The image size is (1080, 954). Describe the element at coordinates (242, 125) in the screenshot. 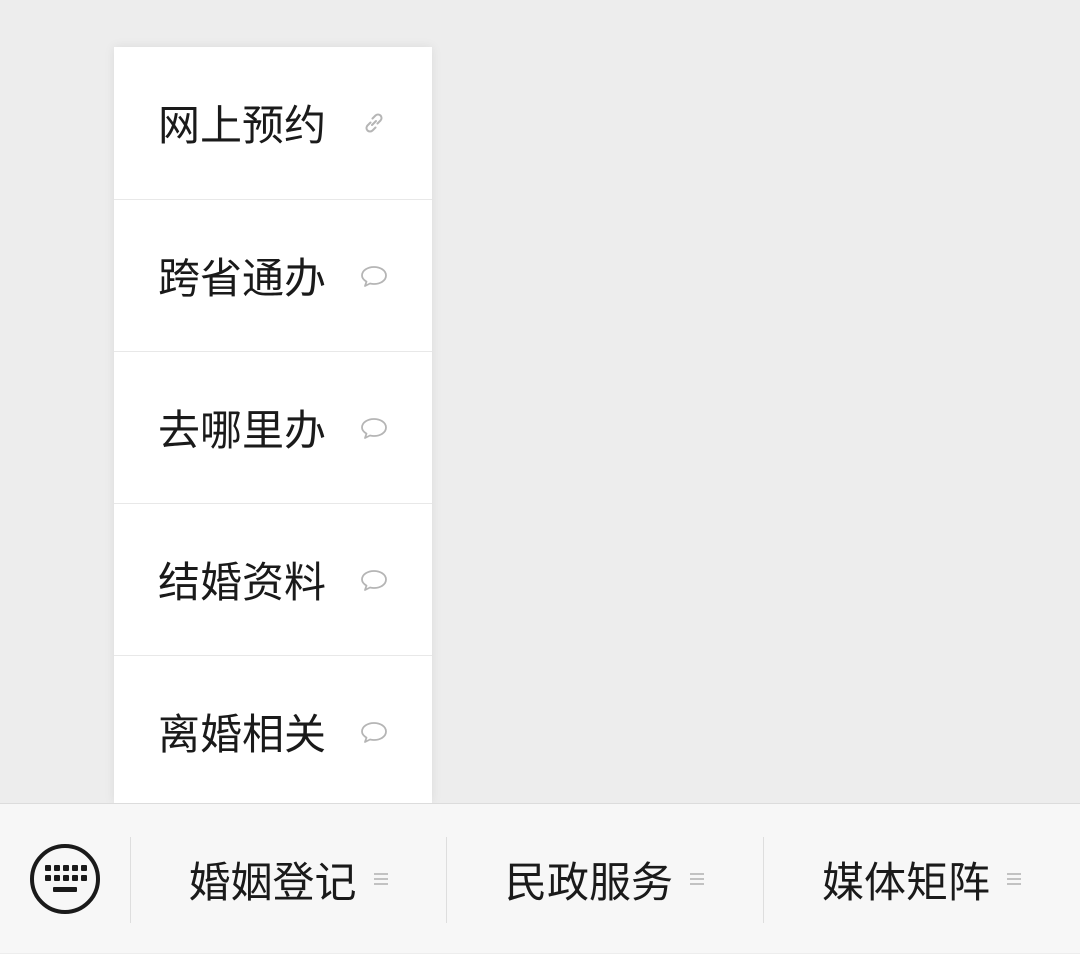

I see `submenu-item-label: 网上预约` at that location.